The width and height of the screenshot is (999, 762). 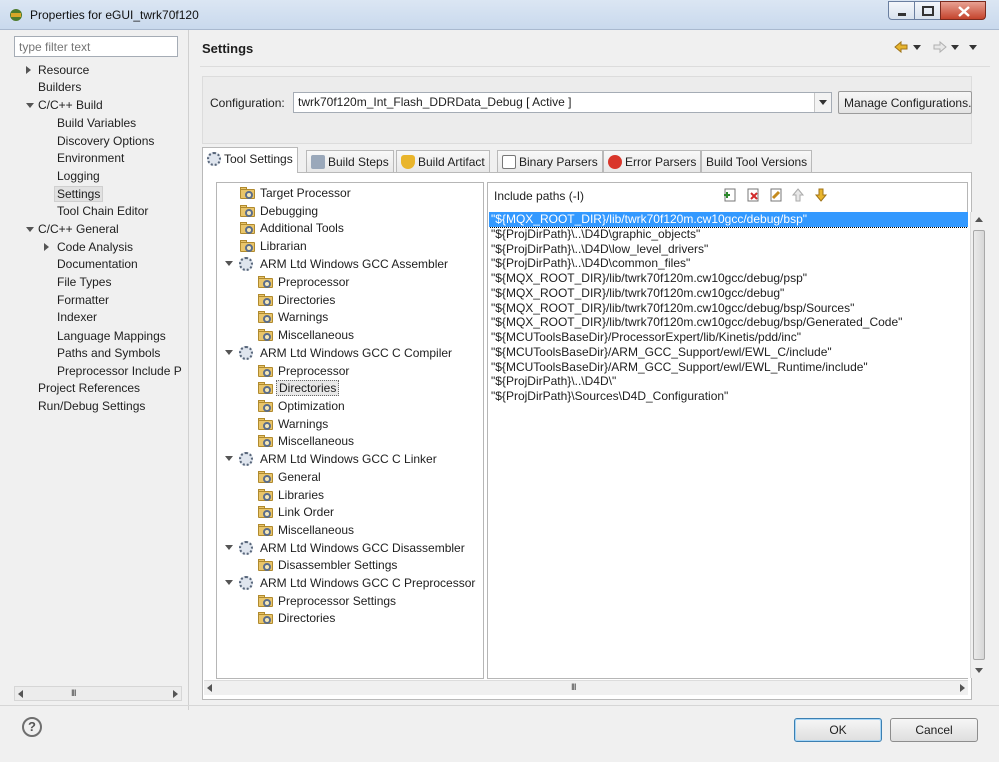 I want to click on include-vertical-scrollbar, so click(x=978, y=445).